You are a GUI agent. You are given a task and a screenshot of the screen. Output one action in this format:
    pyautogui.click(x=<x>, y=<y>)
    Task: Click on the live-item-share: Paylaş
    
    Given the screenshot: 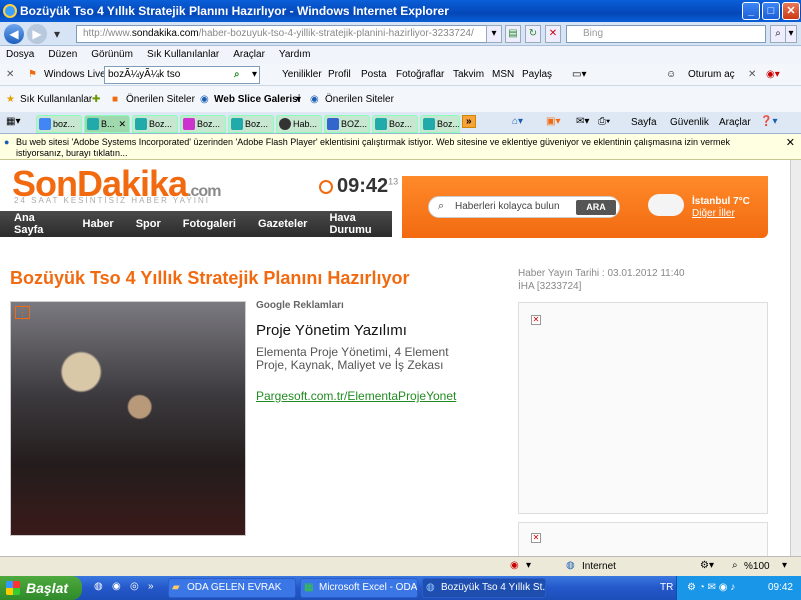 What is the action you would take?
    pyautogui.click(x=537, y=74)
    